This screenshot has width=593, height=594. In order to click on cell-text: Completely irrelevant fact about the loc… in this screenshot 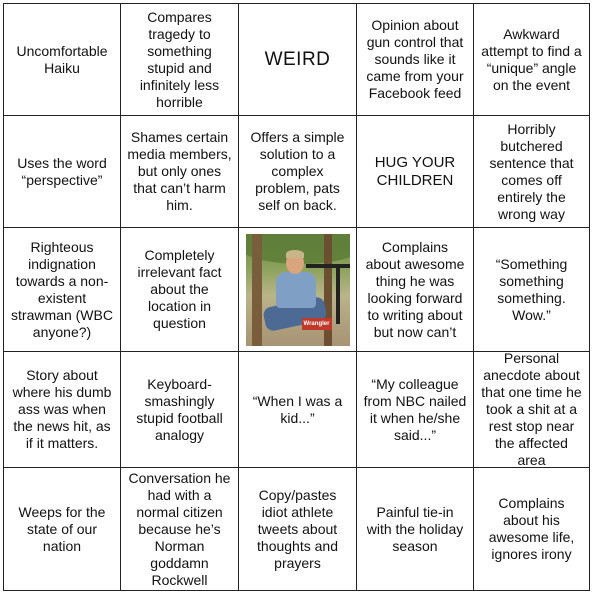, I will do `click(179, 289)`.